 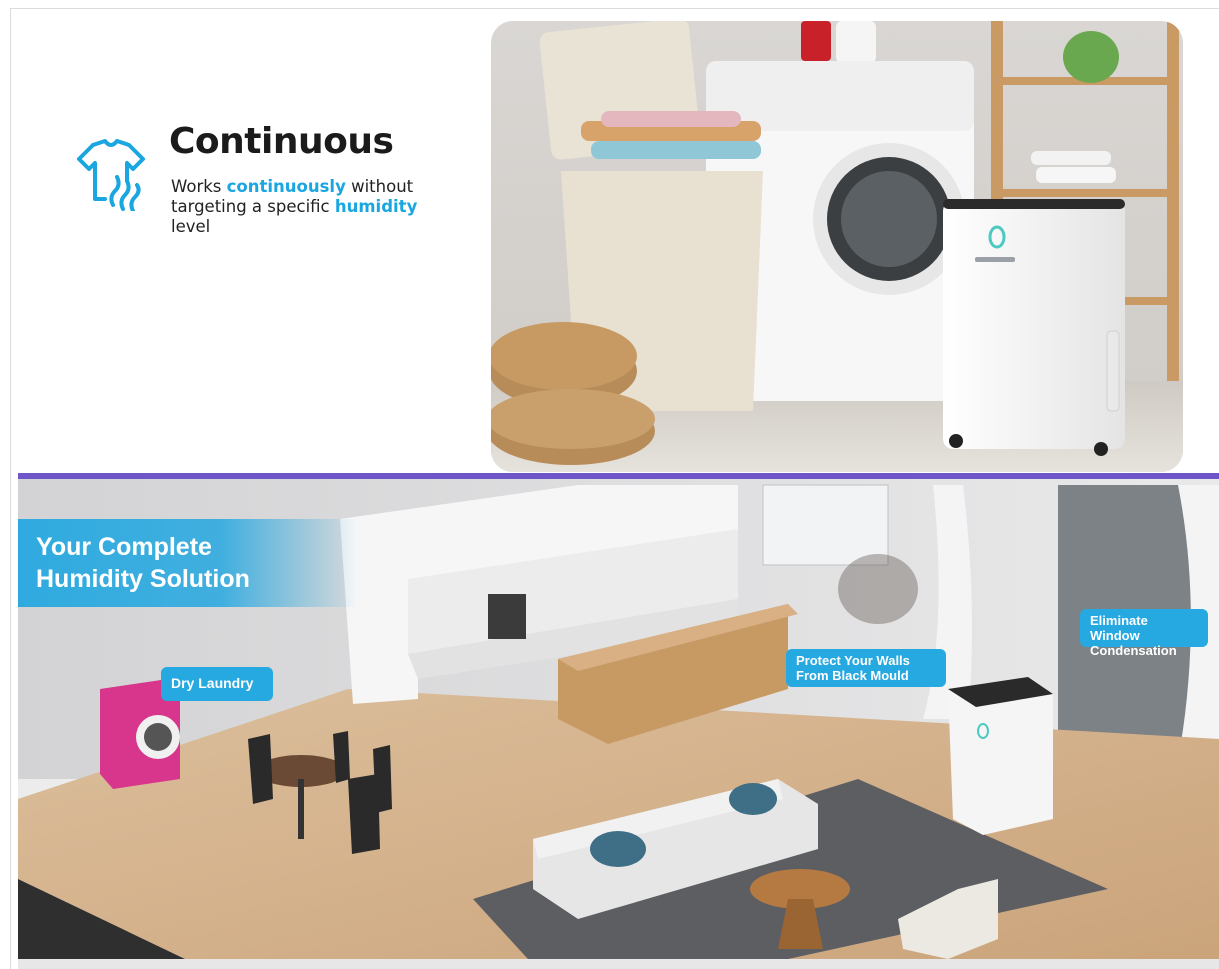 I want to click on callout-dry-laundry: Dry Laundry, so click(x=217, y=684).